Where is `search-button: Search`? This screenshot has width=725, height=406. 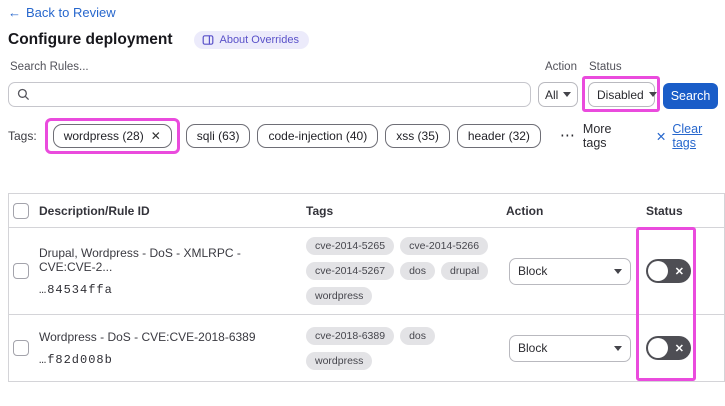 search-button: Search is located at coordinates (690, 96).